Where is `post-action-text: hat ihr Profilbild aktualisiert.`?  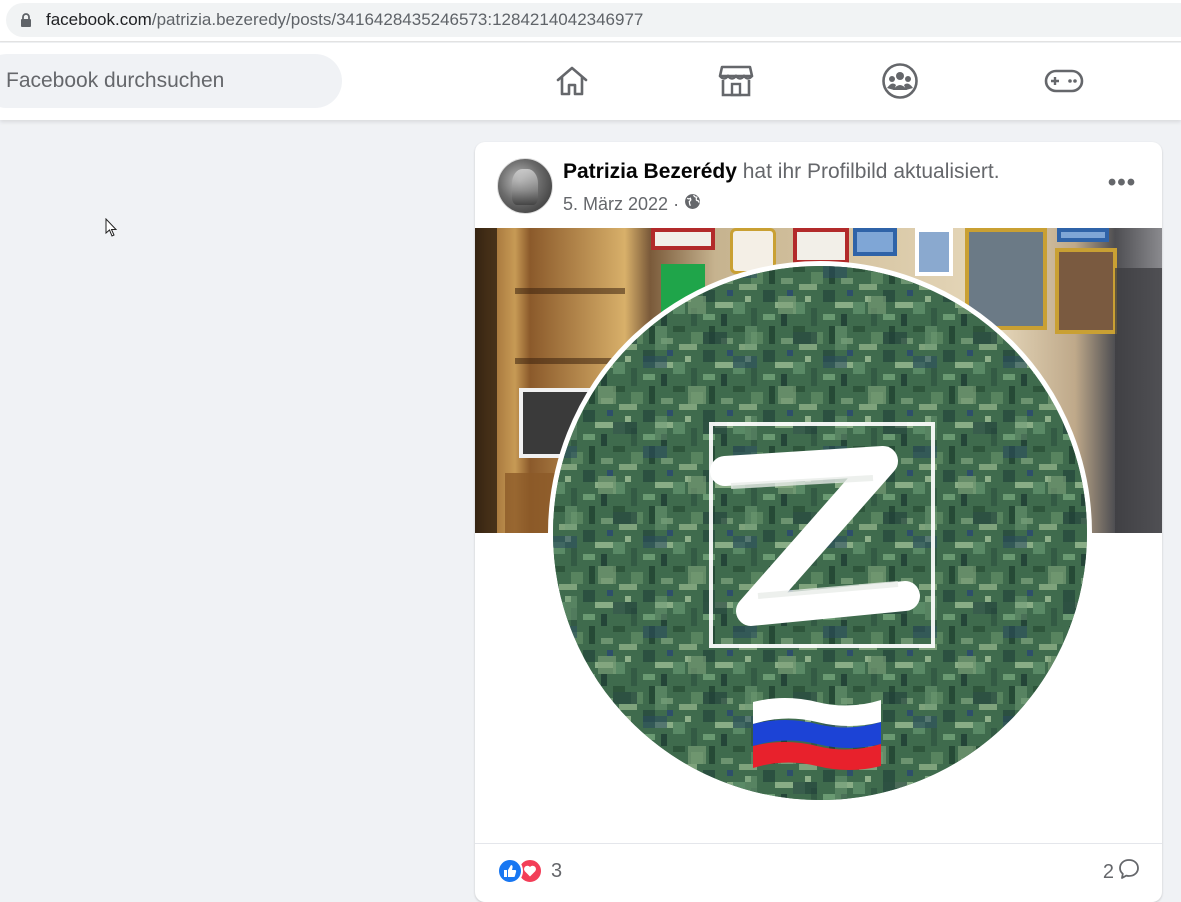 post-action-text: hat ihr Profilbild aktualisiert. is located at coordinates (868, 171).